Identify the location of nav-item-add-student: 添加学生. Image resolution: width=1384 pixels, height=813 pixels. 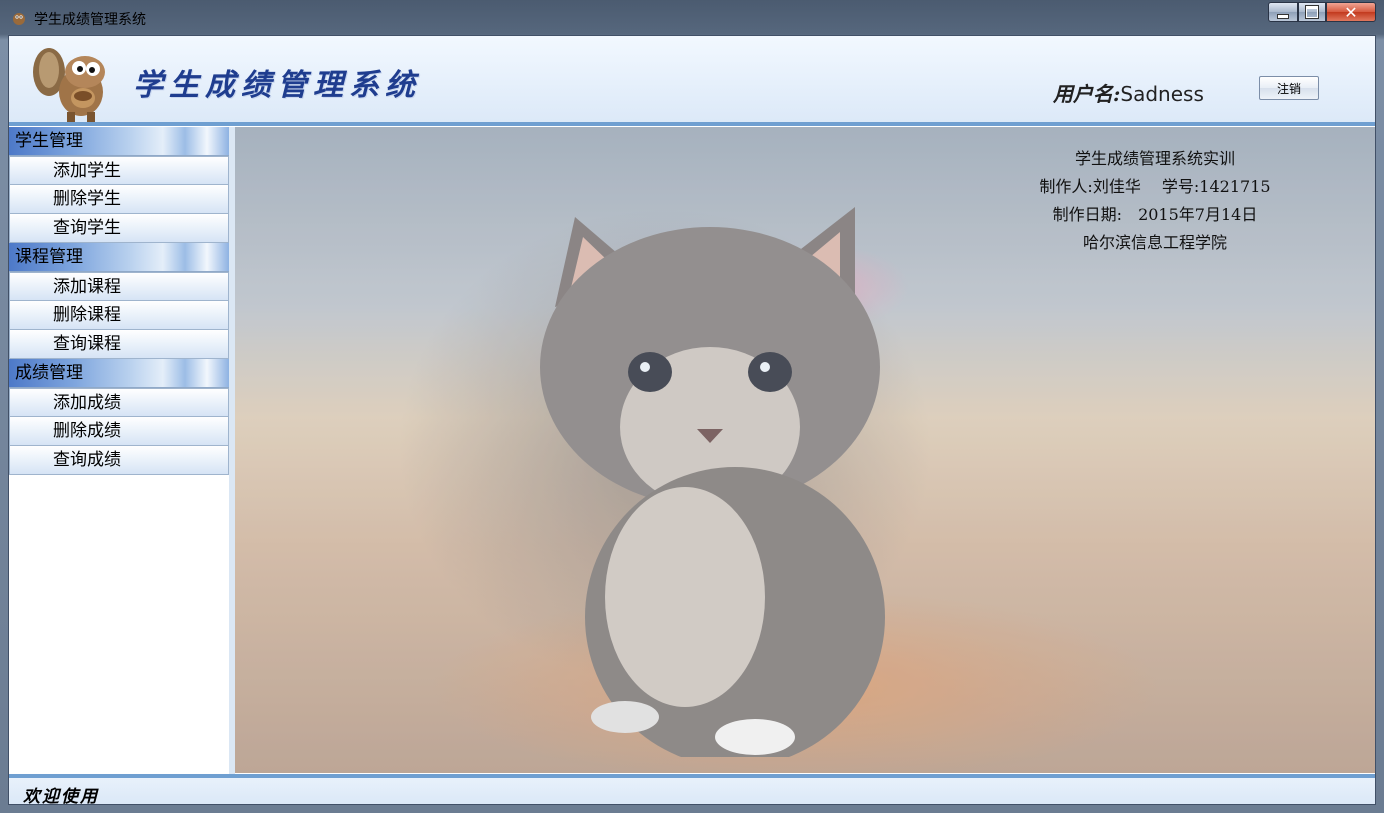
(119, 170).